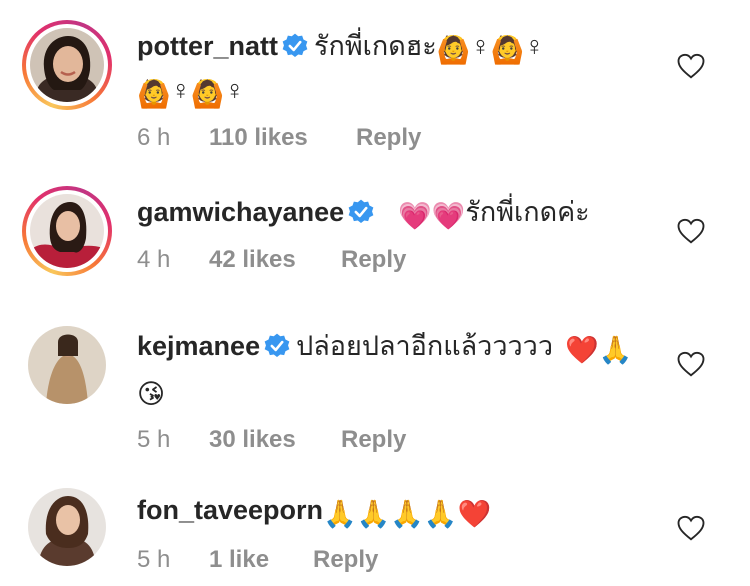  I want to click on comment-time: 6 h, so click(154, 137).